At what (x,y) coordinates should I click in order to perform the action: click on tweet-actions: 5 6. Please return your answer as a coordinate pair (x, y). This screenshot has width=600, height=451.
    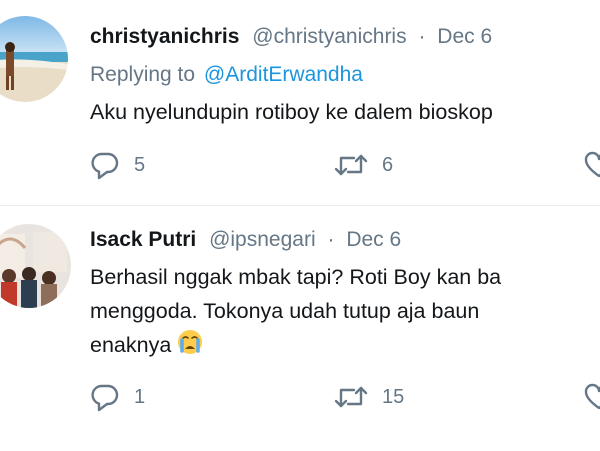
    Looking at the image, I should click on (300, 167).